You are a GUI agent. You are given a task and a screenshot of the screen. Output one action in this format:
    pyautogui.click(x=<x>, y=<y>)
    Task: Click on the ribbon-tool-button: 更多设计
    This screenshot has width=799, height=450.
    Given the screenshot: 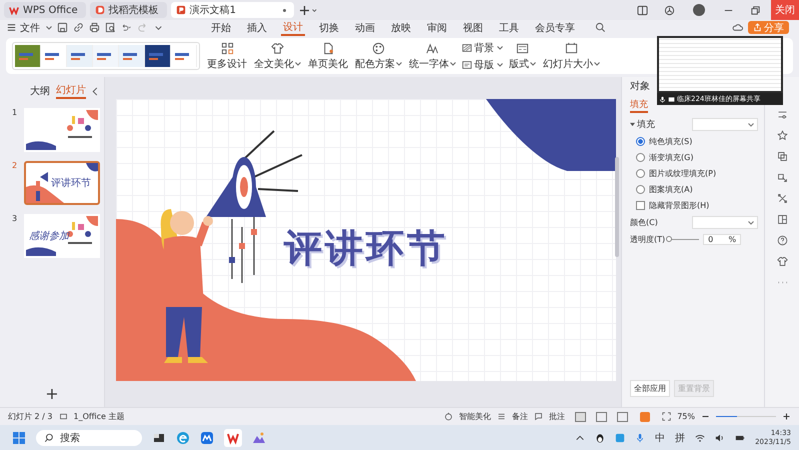 What is the action you would take?
    pyautogui.click(x=227, y=56)
    